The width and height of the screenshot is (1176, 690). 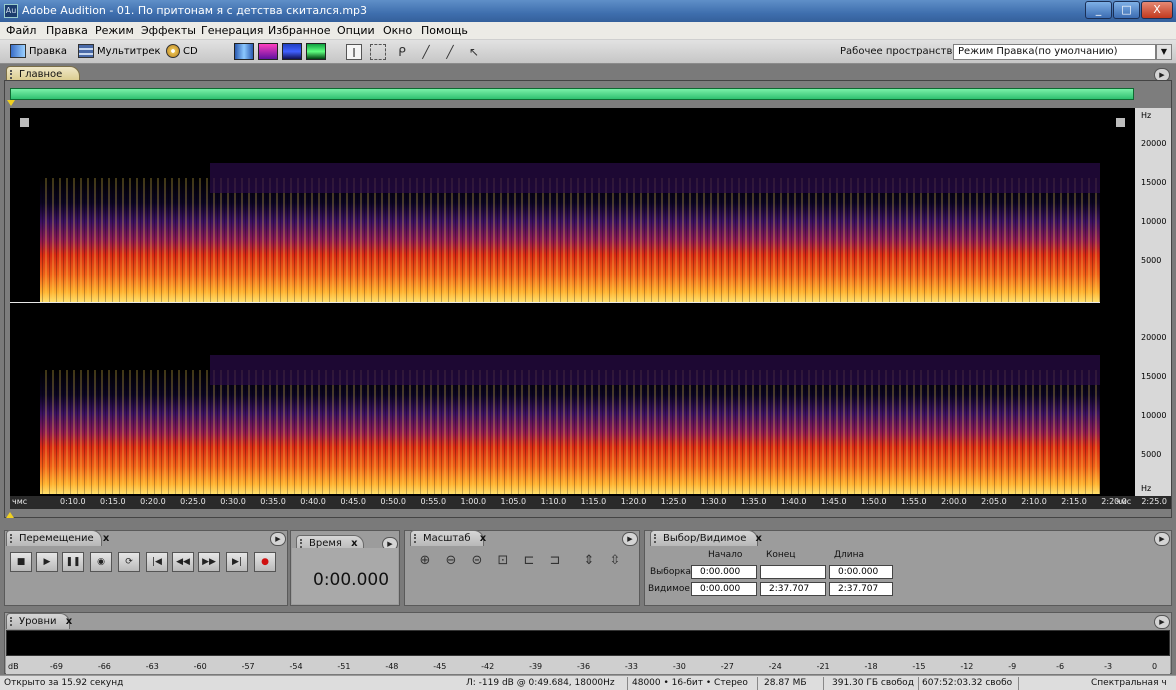 What do you see at coordinates (1164, 52) in the screenshot?
I see `chevron-down-icon: ▼` at bounding box center [1164, 52].